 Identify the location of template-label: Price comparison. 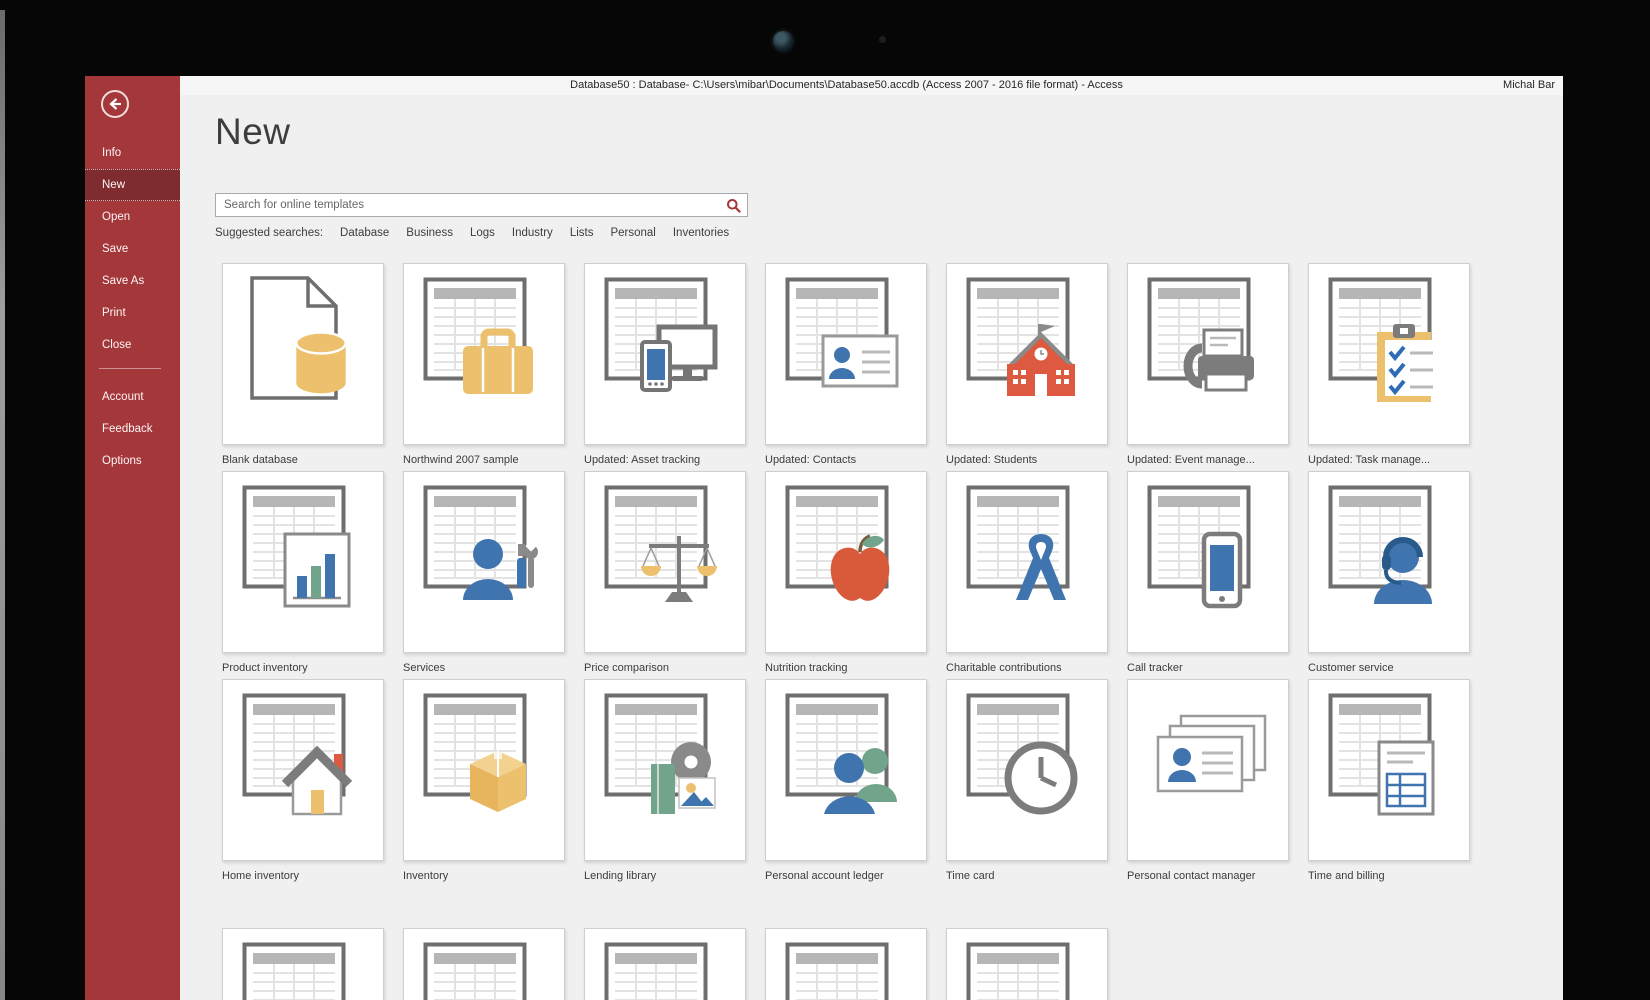
(626, 668).